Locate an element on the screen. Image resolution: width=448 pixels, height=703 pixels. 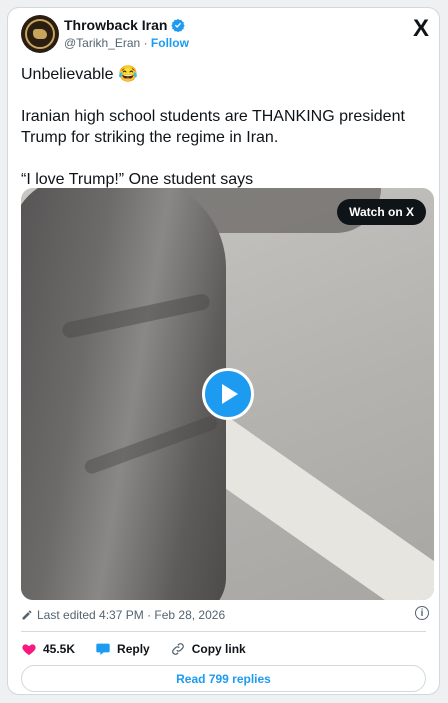
action-bar: 45.5K Reply Copy link is located at coordinates (143, 649).